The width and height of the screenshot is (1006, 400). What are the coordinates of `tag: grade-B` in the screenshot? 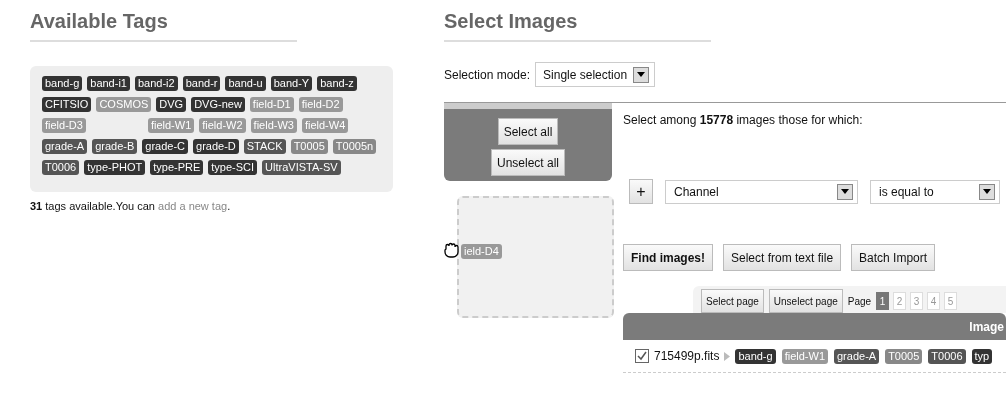 It's located at (115, 146).